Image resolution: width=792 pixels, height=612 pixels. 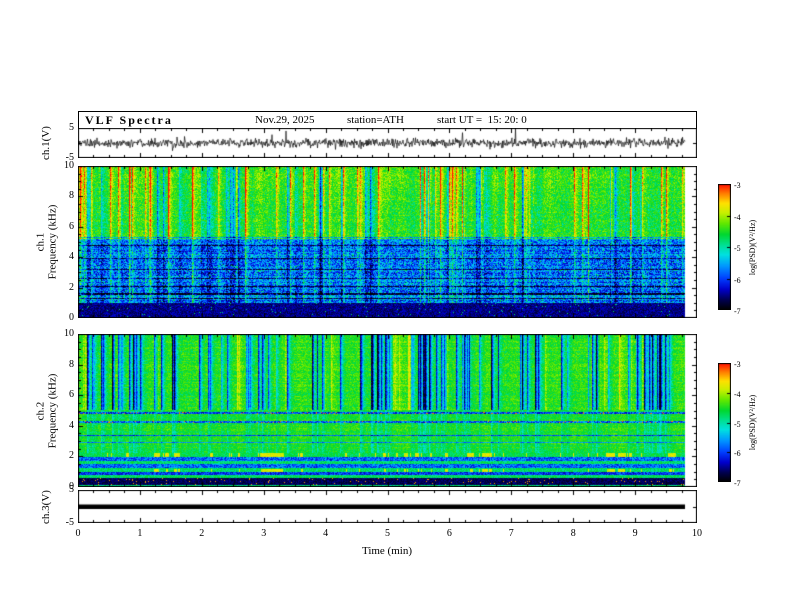 I want to click on plot-date: Nov.29, 2025, so click(x=285, y=120).